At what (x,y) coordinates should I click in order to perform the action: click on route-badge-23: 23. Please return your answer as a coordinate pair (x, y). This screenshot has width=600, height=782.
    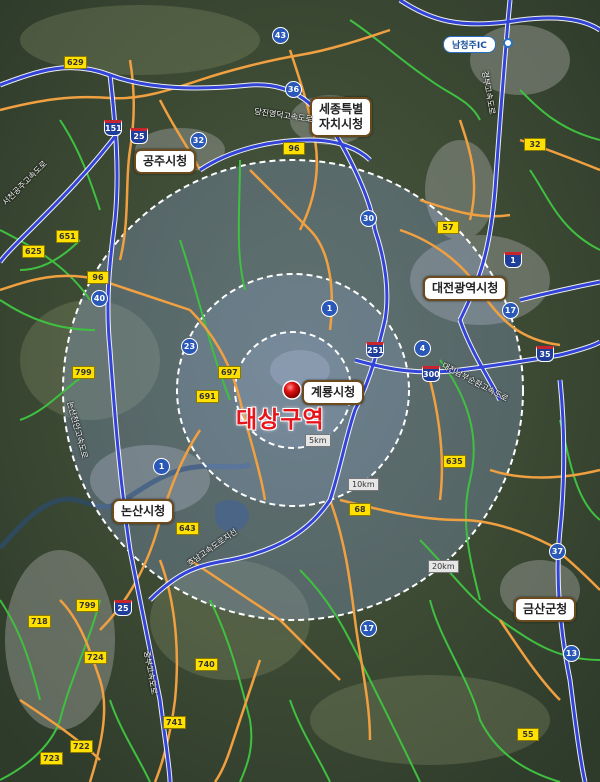
    Looking at the image, I should click on (189, 346).